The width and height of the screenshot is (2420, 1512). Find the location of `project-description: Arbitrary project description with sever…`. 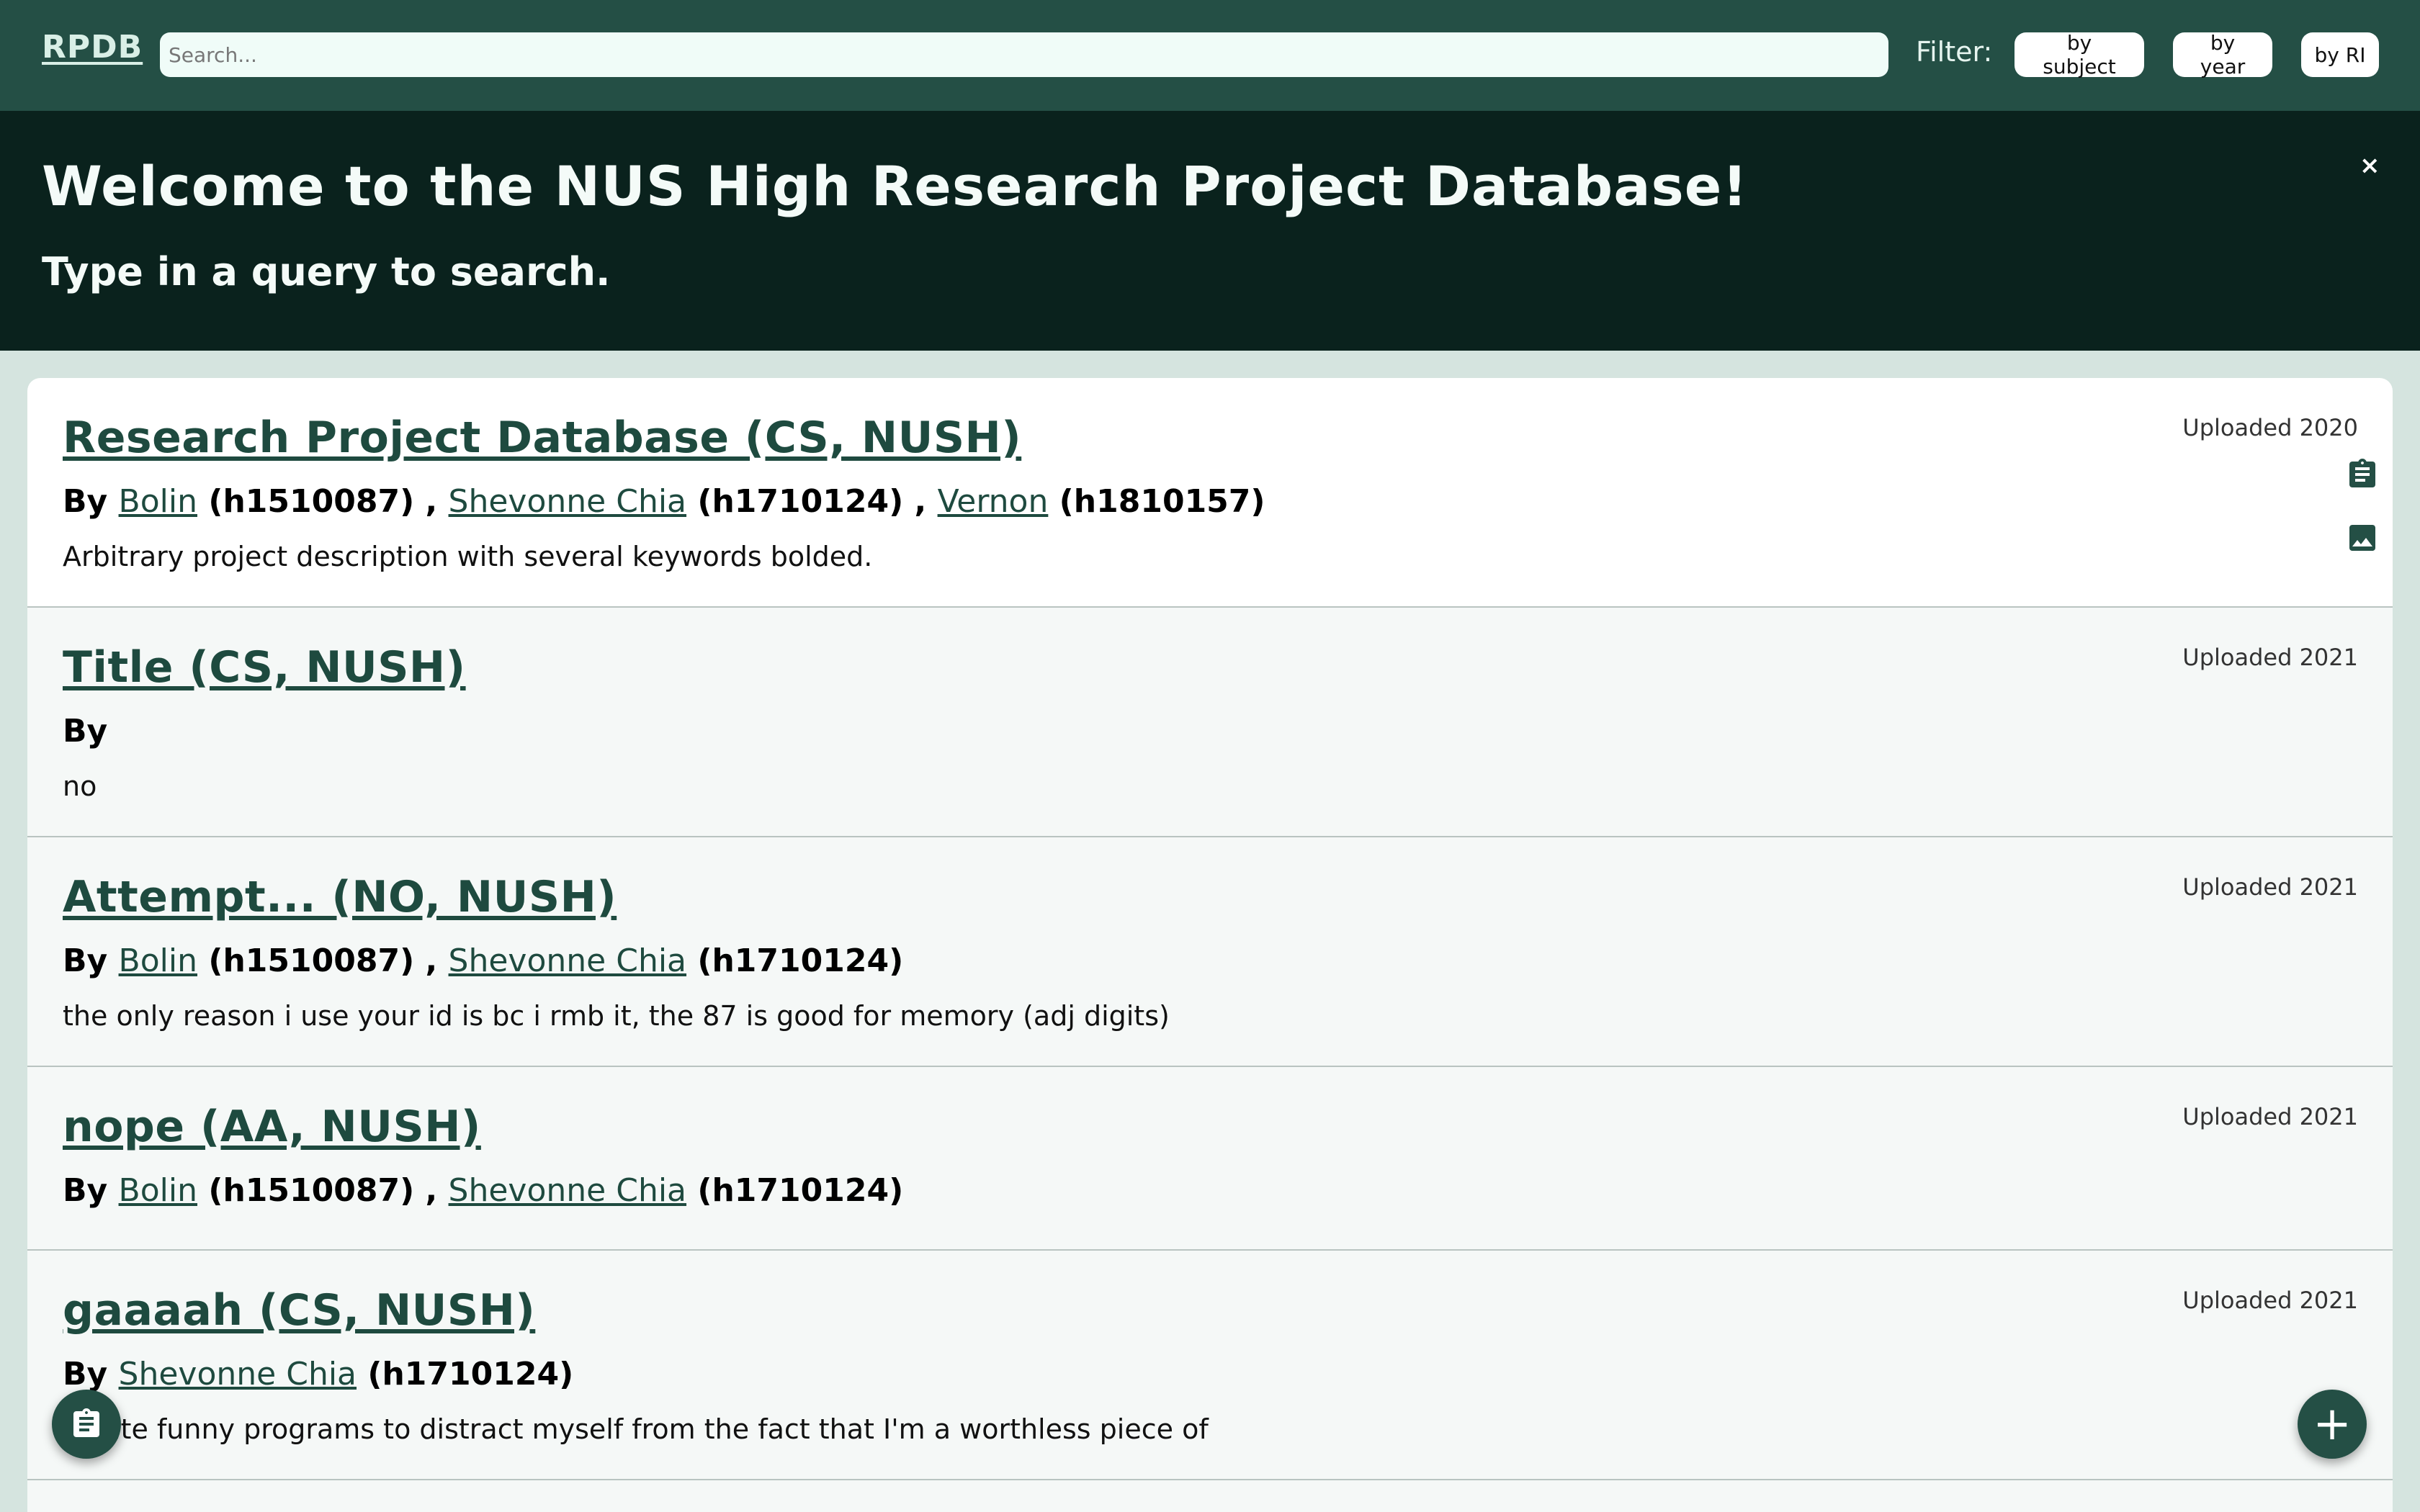

project-description: Arbitrary project description with sever… is located at coordinates (468, 556).